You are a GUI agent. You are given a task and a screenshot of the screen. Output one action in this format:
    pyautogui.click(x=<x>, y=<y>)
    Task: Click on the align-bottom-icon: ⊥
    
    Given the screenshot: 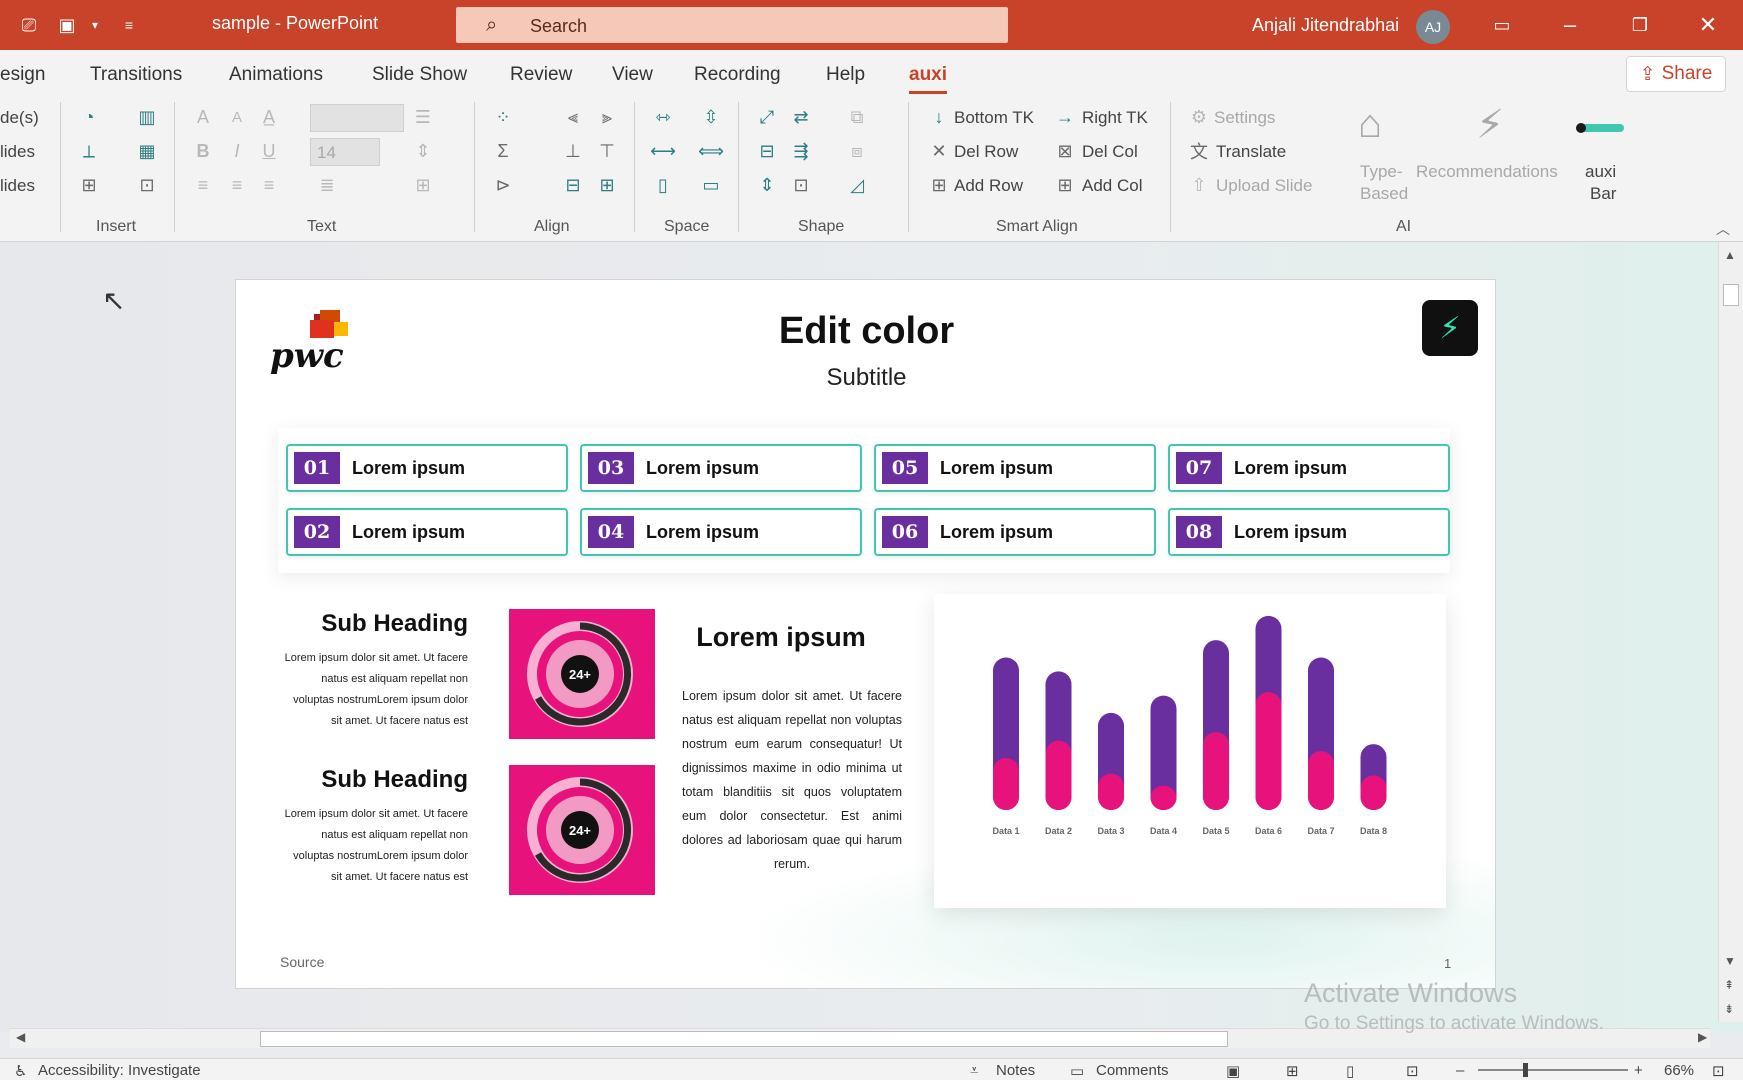 What is the action you would take?
    pyautogui.click(x=573, y=151)
    